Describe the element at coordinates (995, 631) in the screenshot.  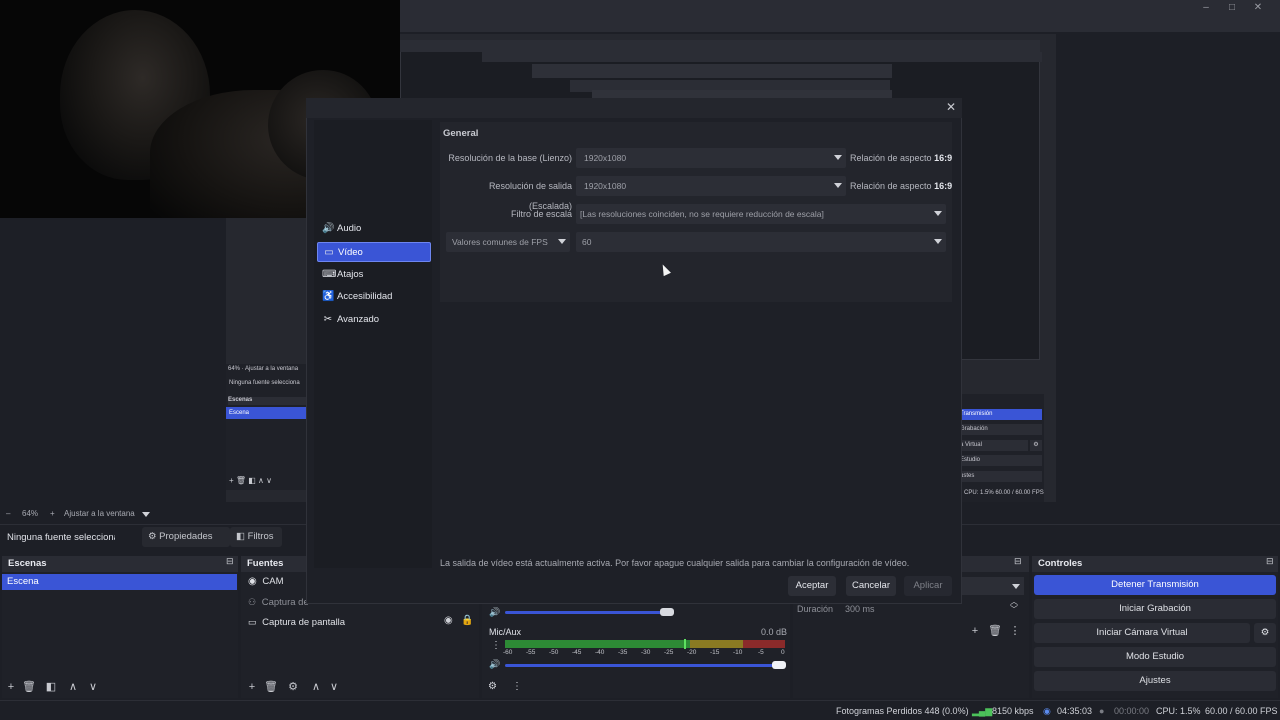
I see `remove-transition-button: 🗑` at that location.